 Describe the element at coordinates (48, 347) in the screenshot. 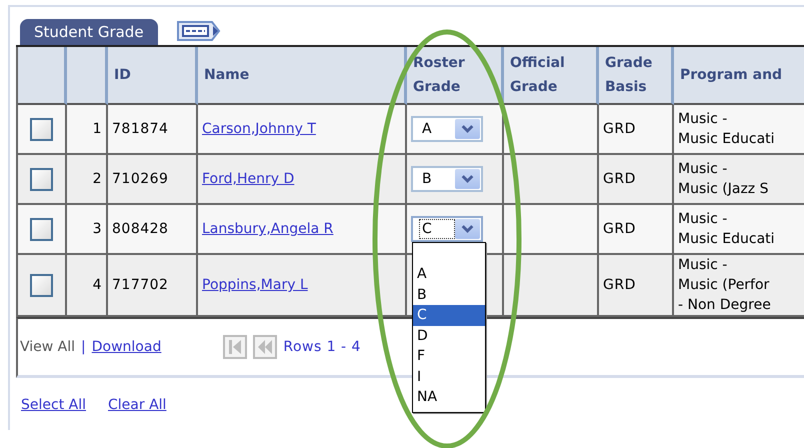

I see `view-all-text: View All` at that location.